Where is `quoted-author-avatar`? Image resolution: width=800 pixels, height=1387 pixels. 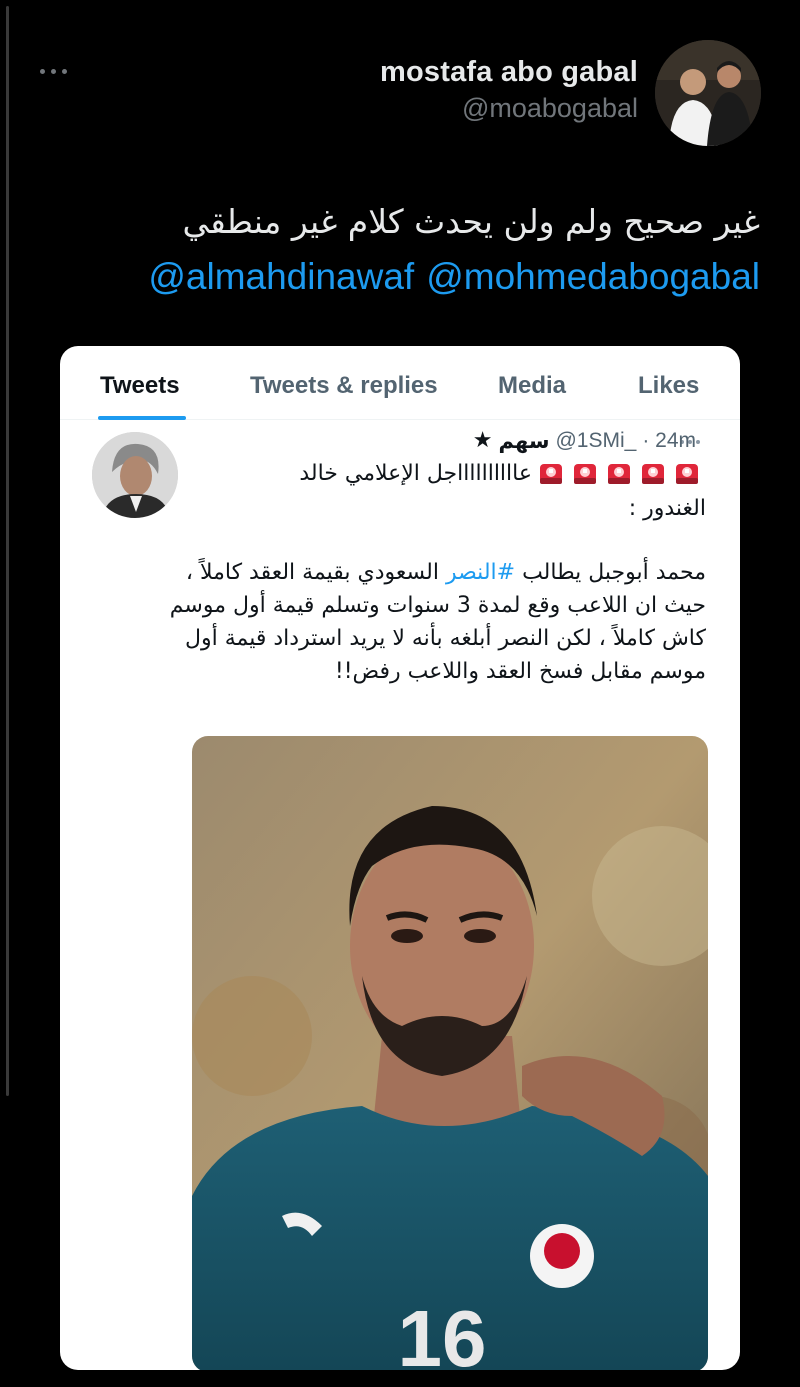
quoted-author-avatar is located at coordinates (135, 475).